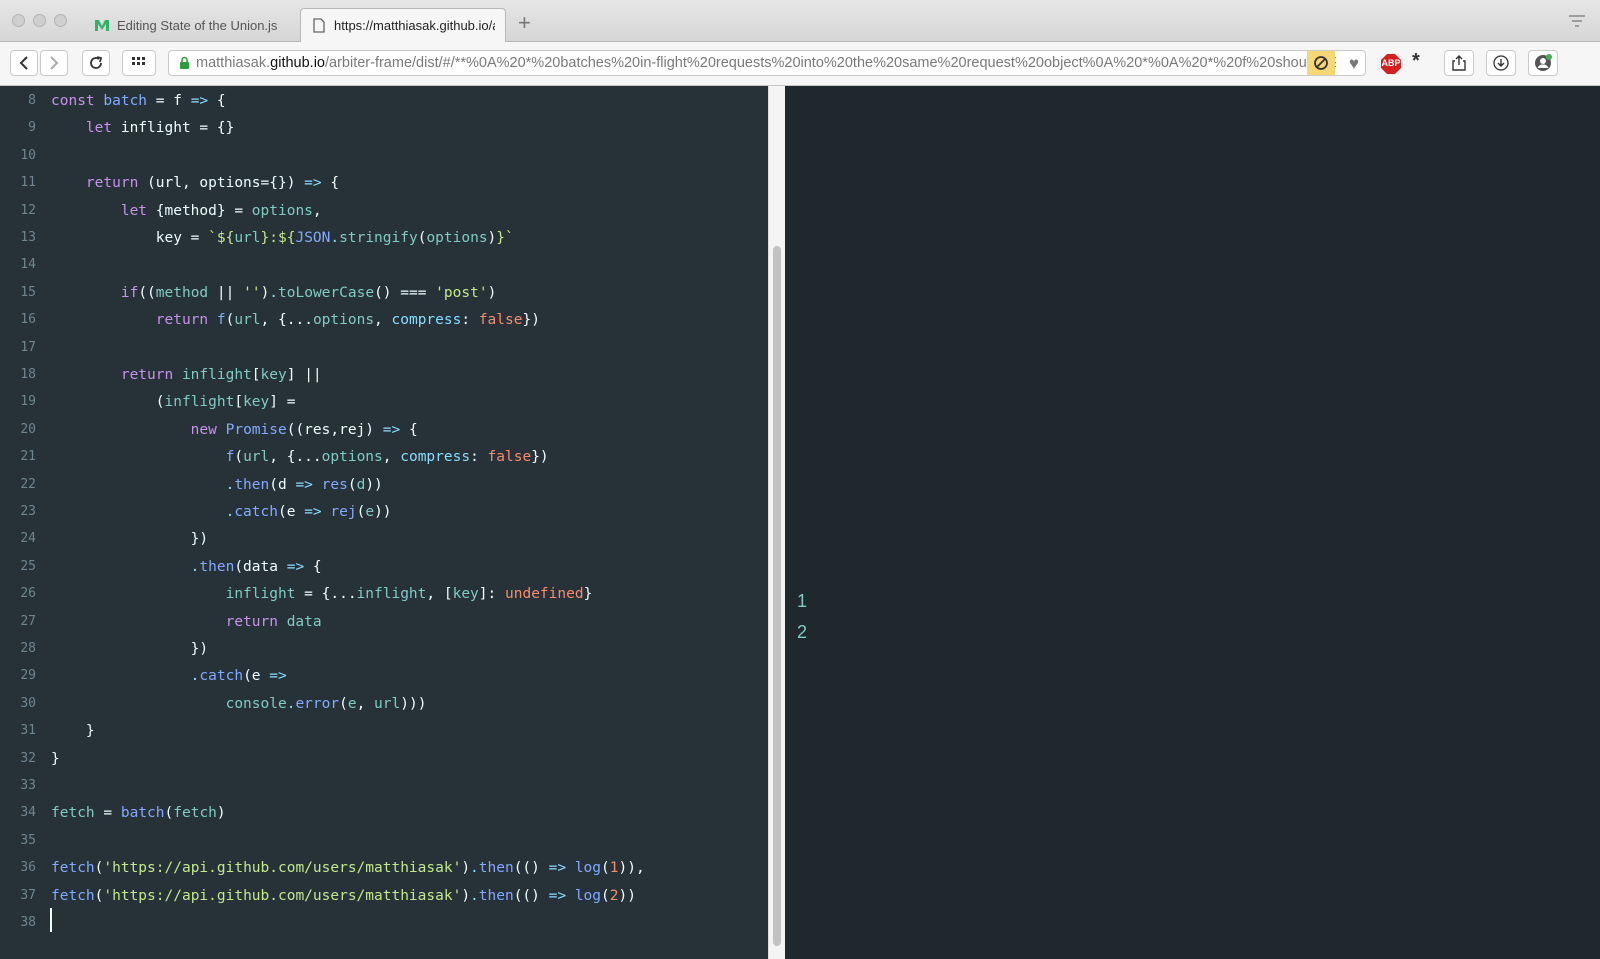 This screenshot has height=959, width=1600. I want to click on lock-icon, so click(184, 63).